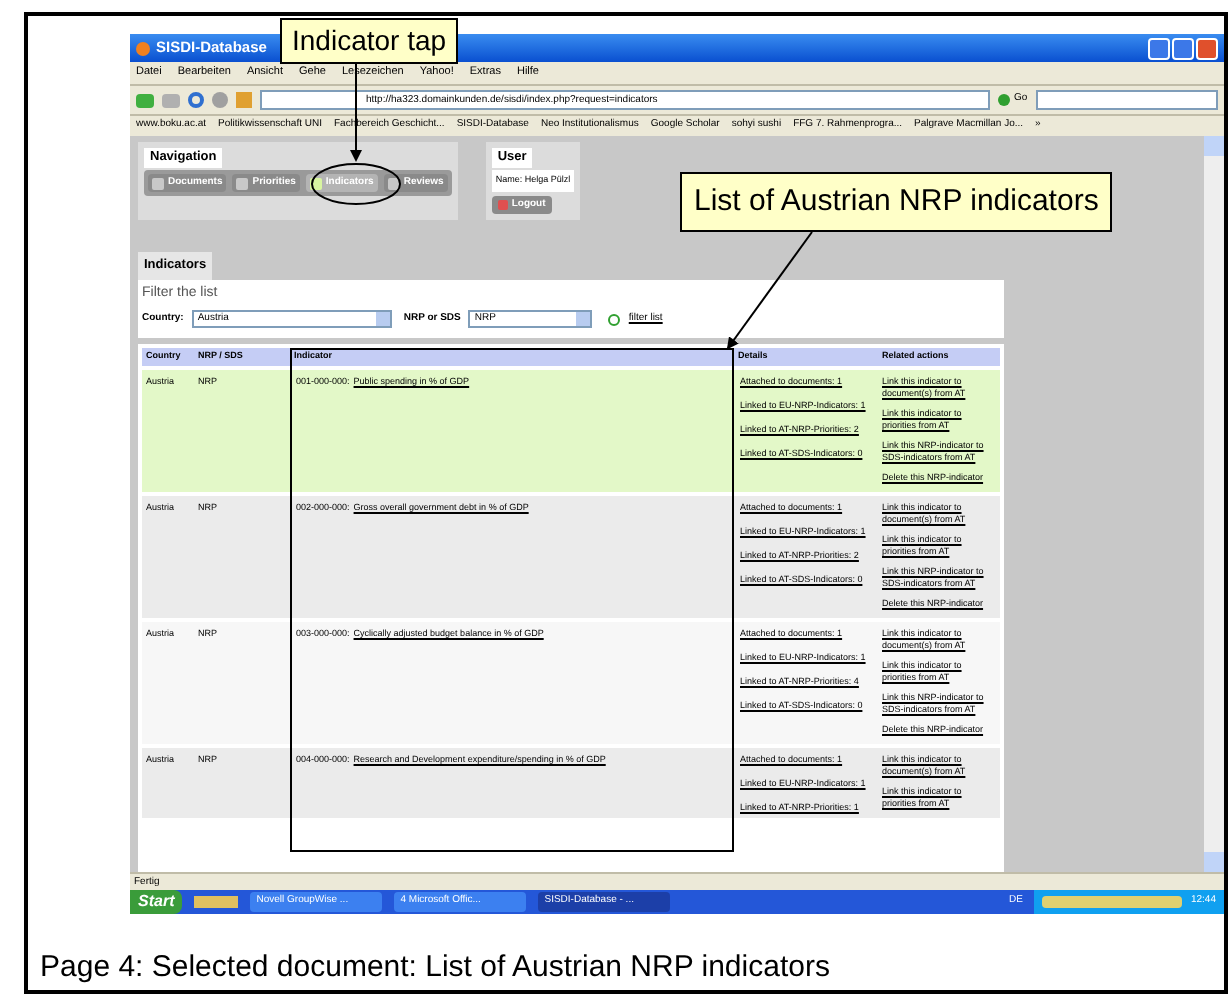  I want to click on arrow, so click(769, 290).